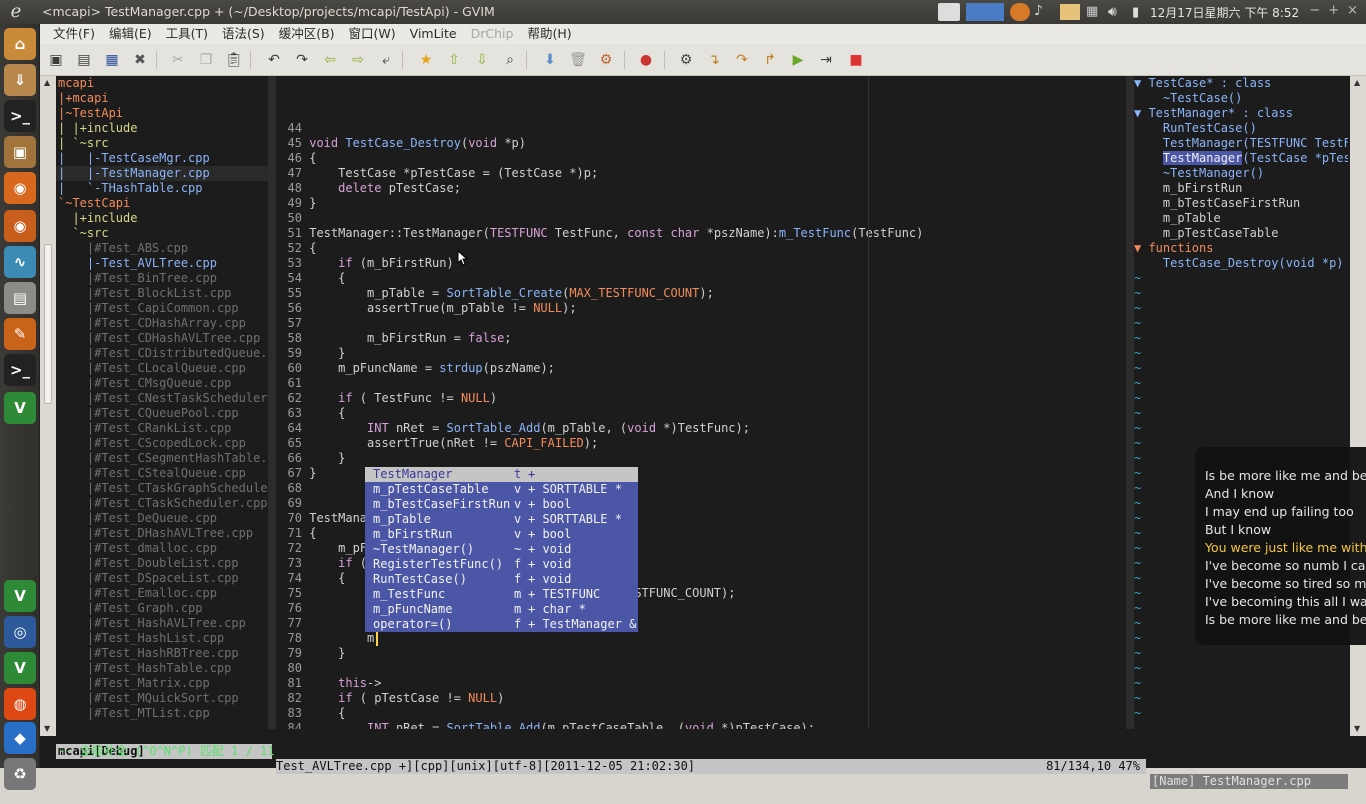  Describe the element at coordinates (140, 60) in the screenshot. I see `close-buffer-icon: ✖` at that location.